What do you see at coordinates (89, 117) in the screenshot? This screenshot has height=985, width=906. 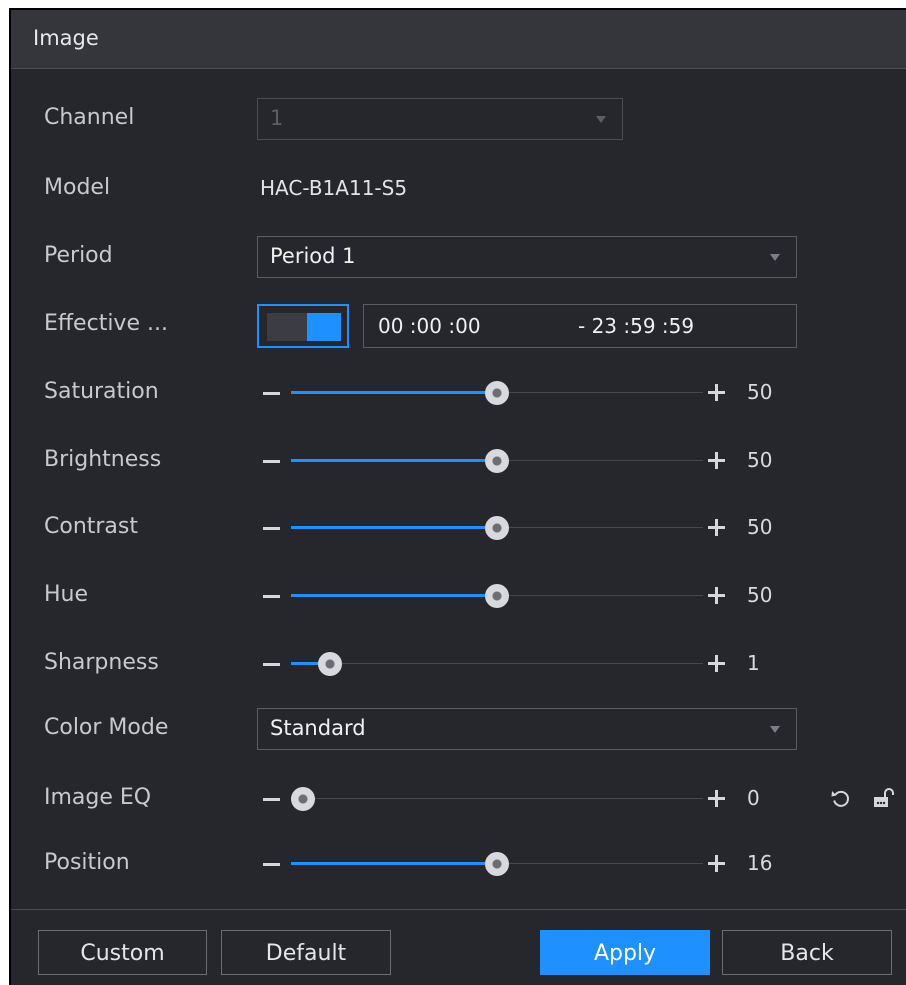 I see `channel-label: Channel` at bounding box center [89, 117].